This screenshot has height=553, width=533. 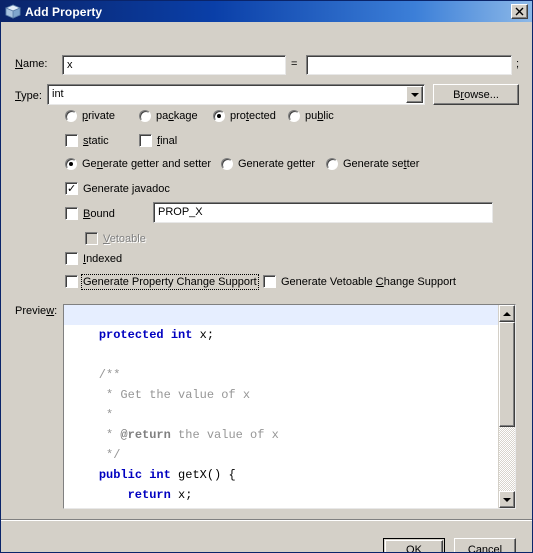 I want to click on checkbox-final: final, so click(x=158, y=140).